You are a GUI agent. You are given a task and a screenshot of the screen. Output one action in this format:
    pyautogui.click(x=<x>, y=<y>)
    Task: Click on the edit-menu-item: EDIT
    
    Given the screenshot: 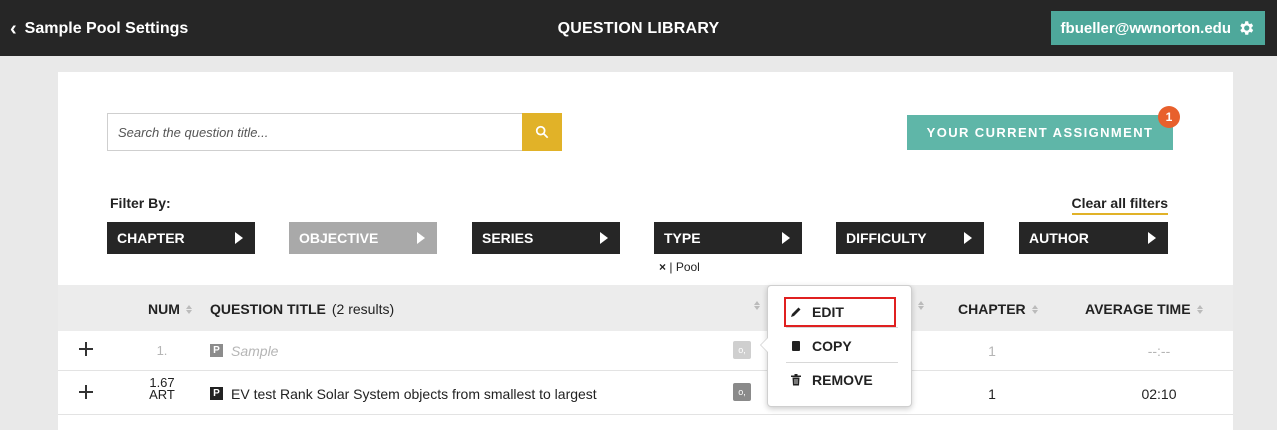 What is the action you would take?
    pyautogui.click(x=840, y=312)
    